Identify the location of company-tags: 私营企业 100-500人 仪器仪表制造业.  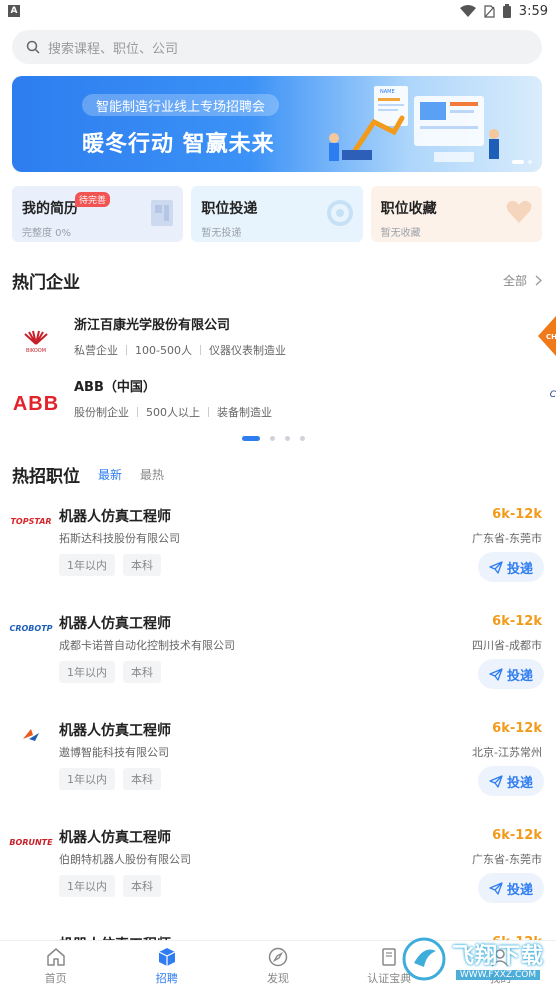
(180, 350).